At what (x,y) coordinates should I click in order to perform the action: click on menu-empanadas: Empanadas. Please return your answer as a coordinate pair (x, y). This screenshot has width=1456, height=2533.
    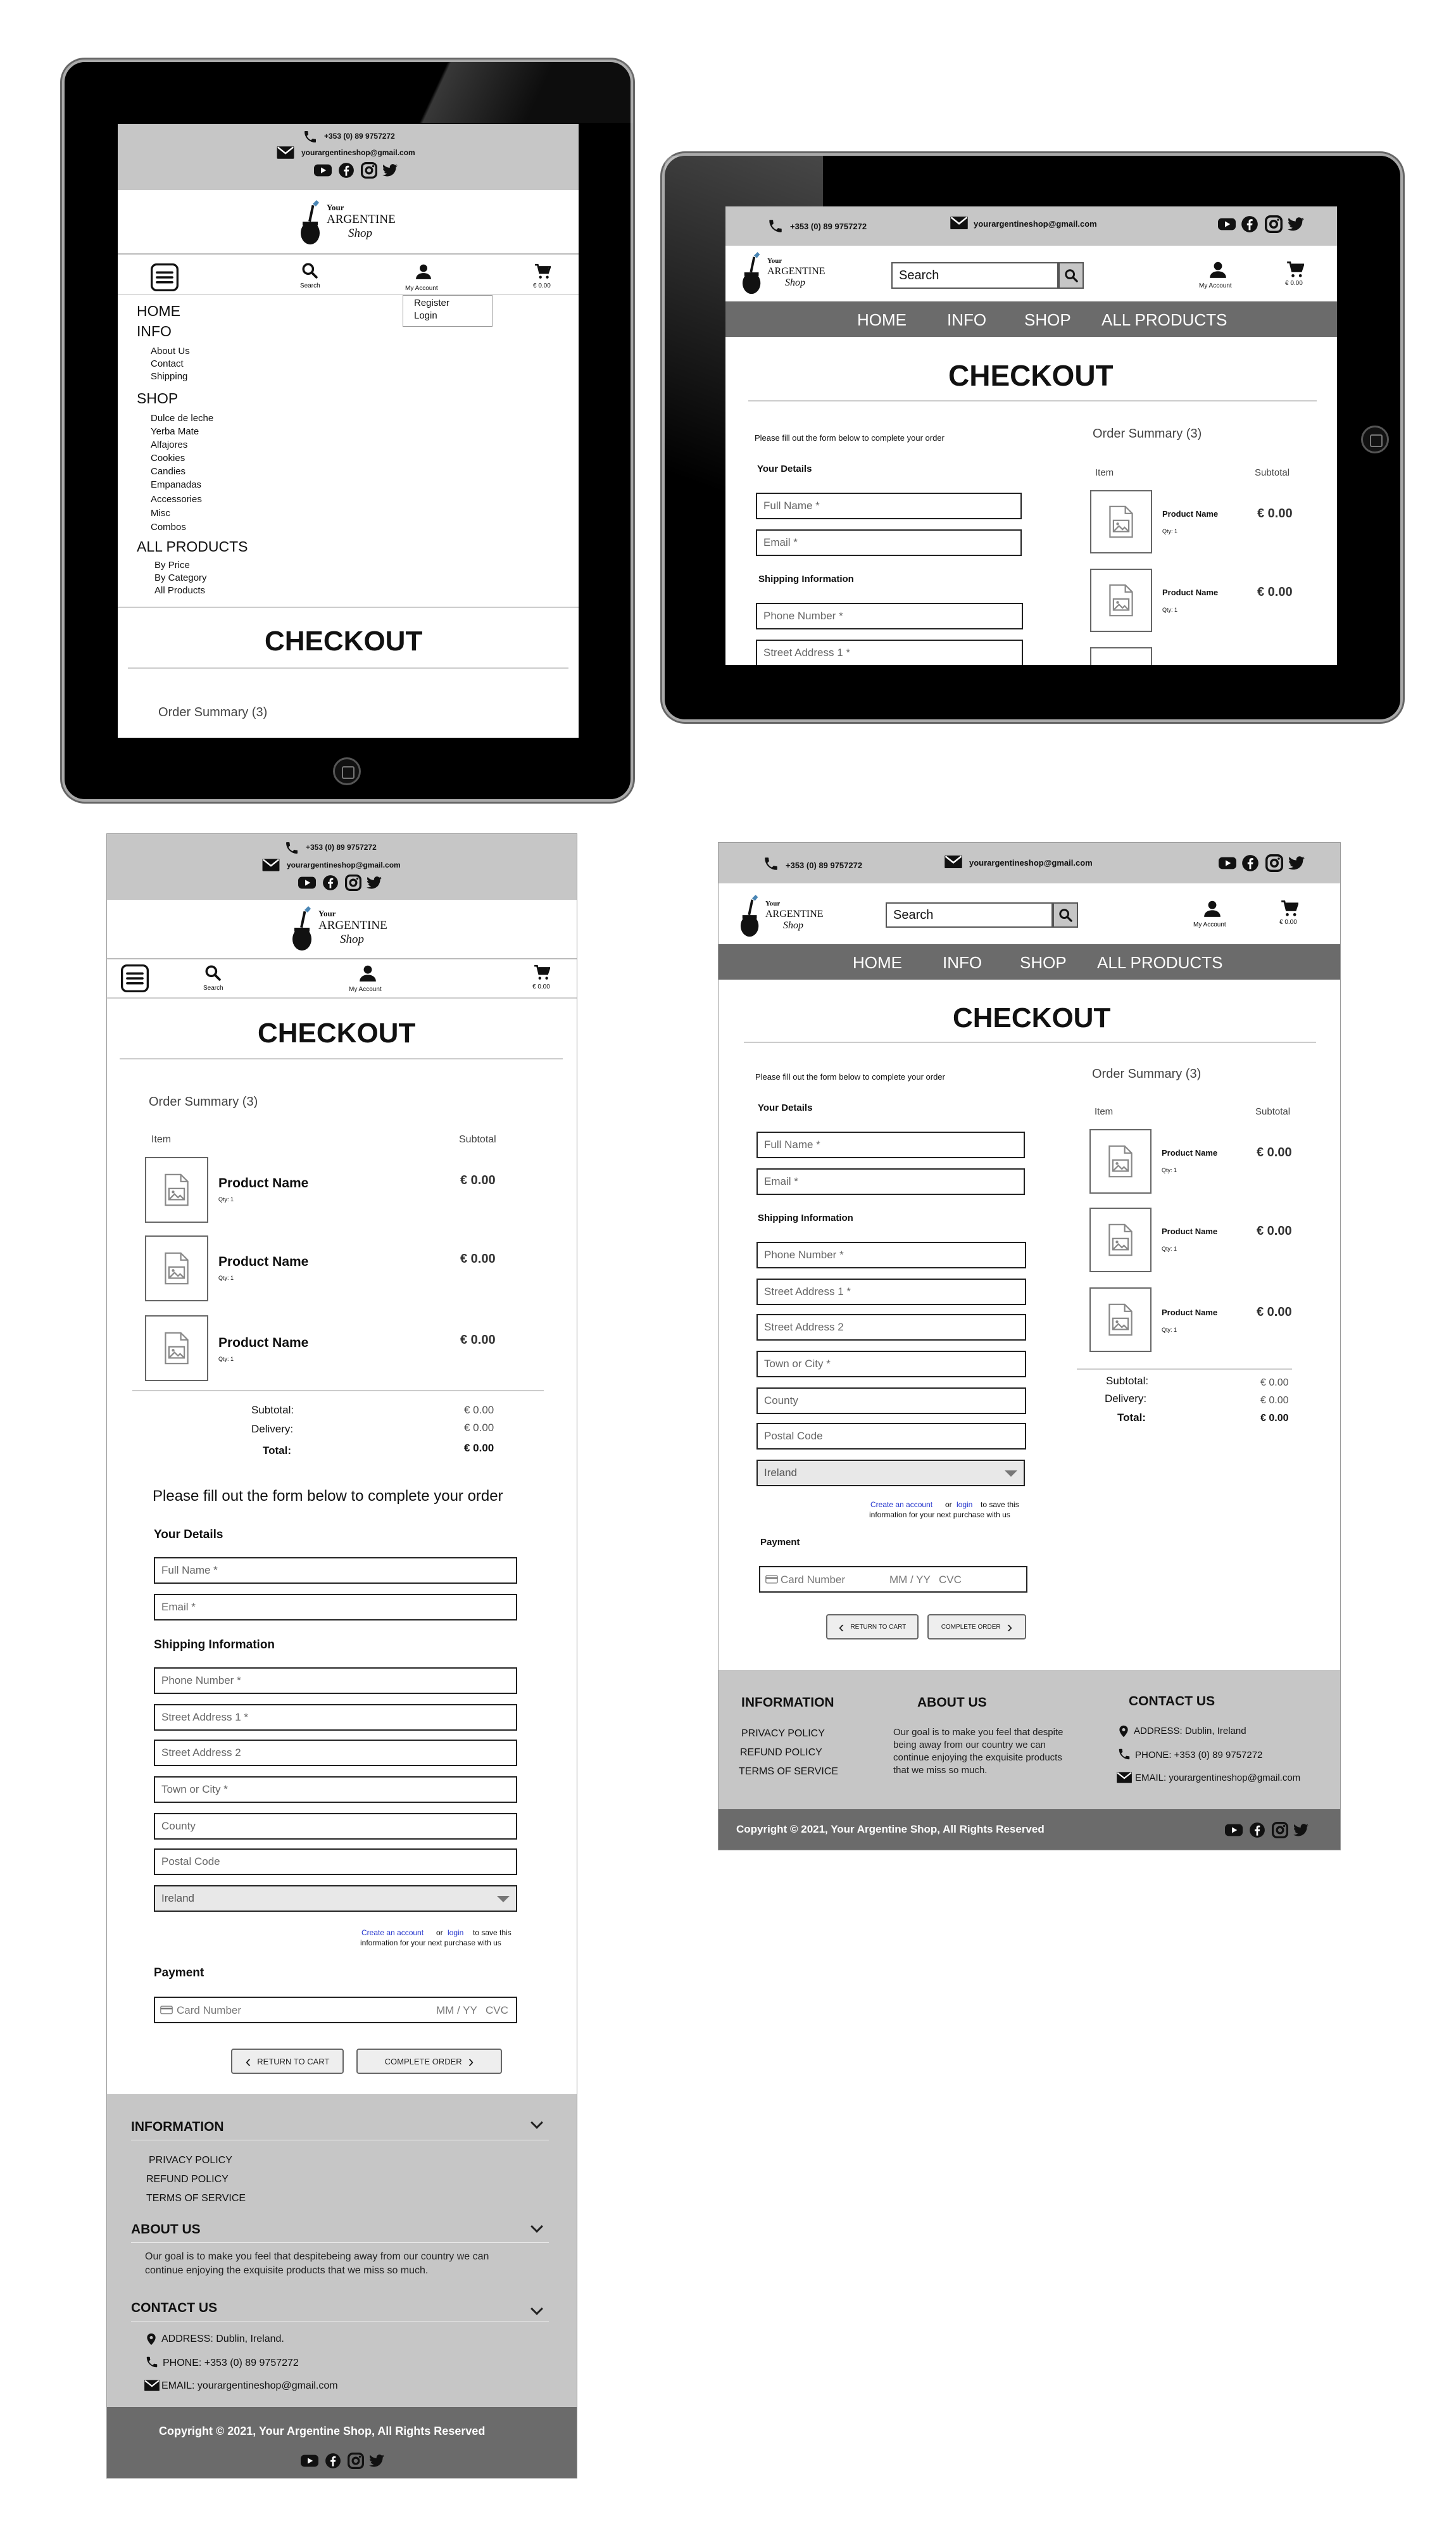
    Looking at the image, I should click on (176, 484).